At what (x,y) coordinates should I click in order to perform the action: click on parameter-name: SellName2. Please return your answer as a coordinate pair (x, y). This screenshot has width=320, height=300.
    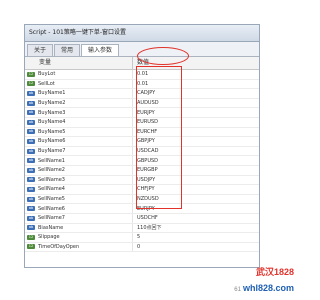
    Looking at the image, I should click on (51, 170).